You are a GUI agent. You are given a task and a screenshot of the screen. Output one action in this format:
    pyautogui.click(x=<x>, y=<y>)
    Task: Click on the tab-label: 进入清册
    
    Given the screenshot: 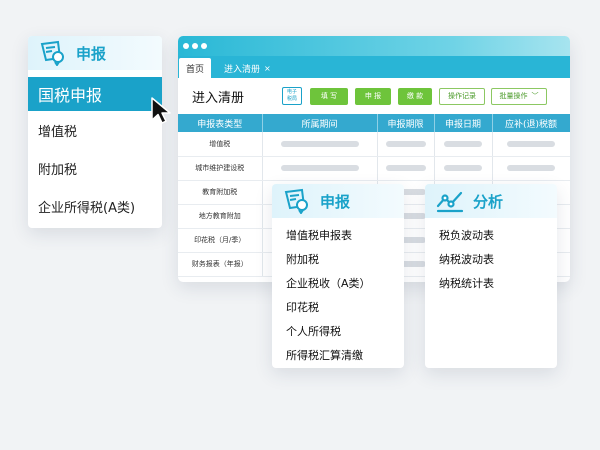 What is the action you would take?
    pyautogui.click(x=242, y=69)
    